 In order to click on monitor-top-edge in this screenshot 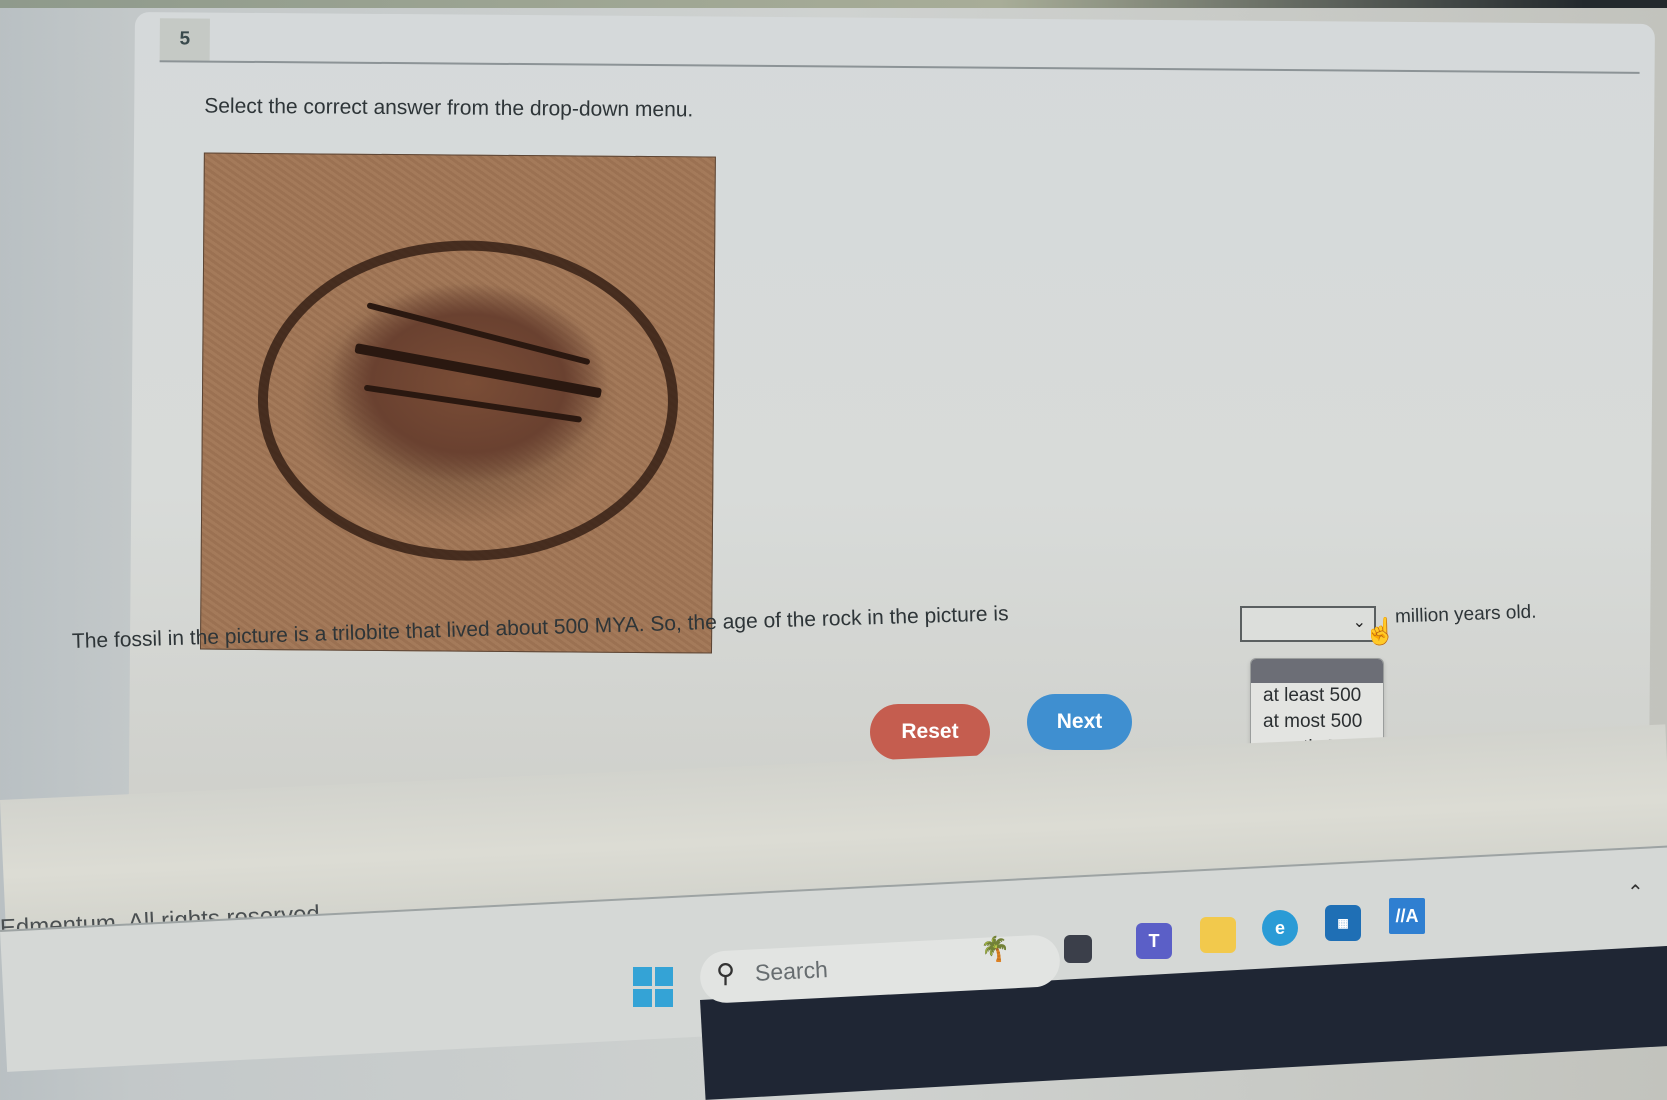, I will do `click(833, 4)`.